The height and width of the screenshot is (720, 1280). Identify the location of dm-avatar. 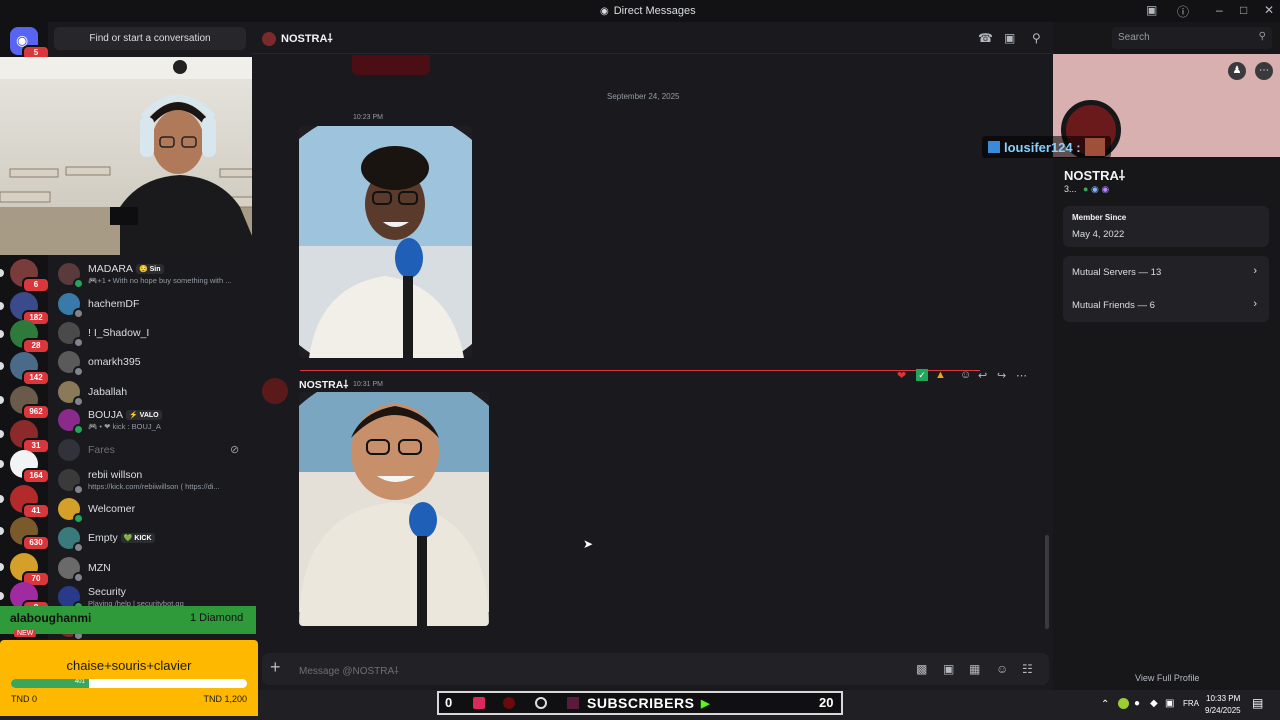
(269, 38).